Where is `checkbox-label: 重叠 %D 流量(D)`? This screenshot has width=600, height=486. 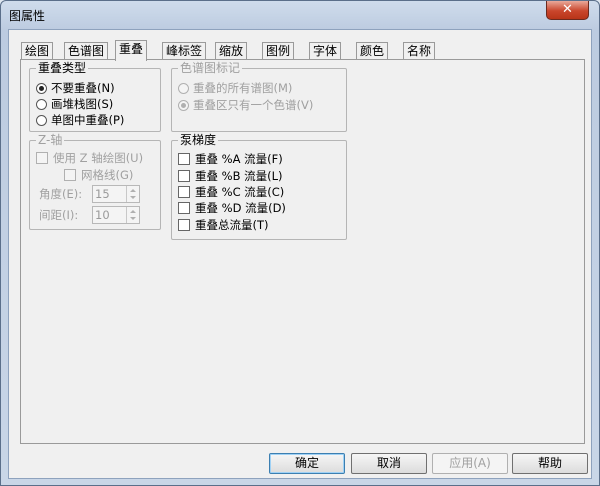
checkbox-label: 重叠 %D 流量(D) is located at coordinates (240, 208).